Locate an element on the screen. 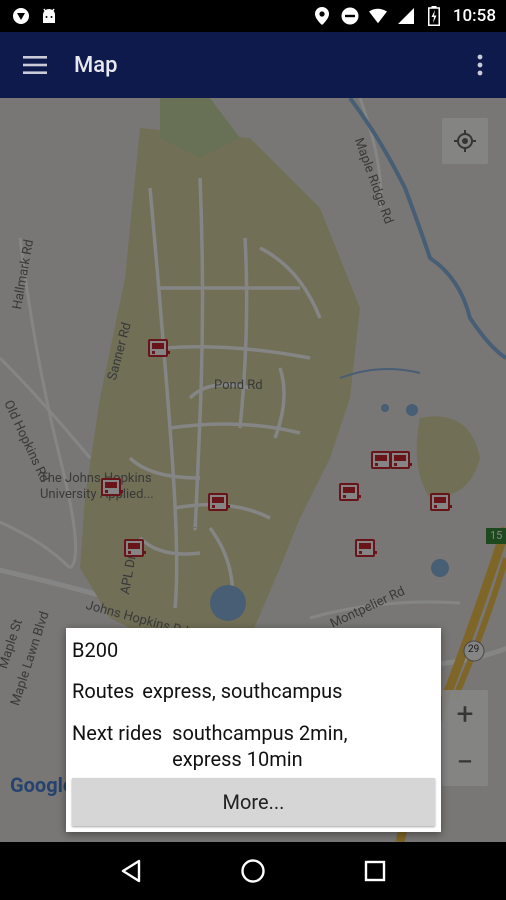 The image size is (506, 900). next-rides-value: southcampus 2min, express 10min is located at coordinates (260, 746).